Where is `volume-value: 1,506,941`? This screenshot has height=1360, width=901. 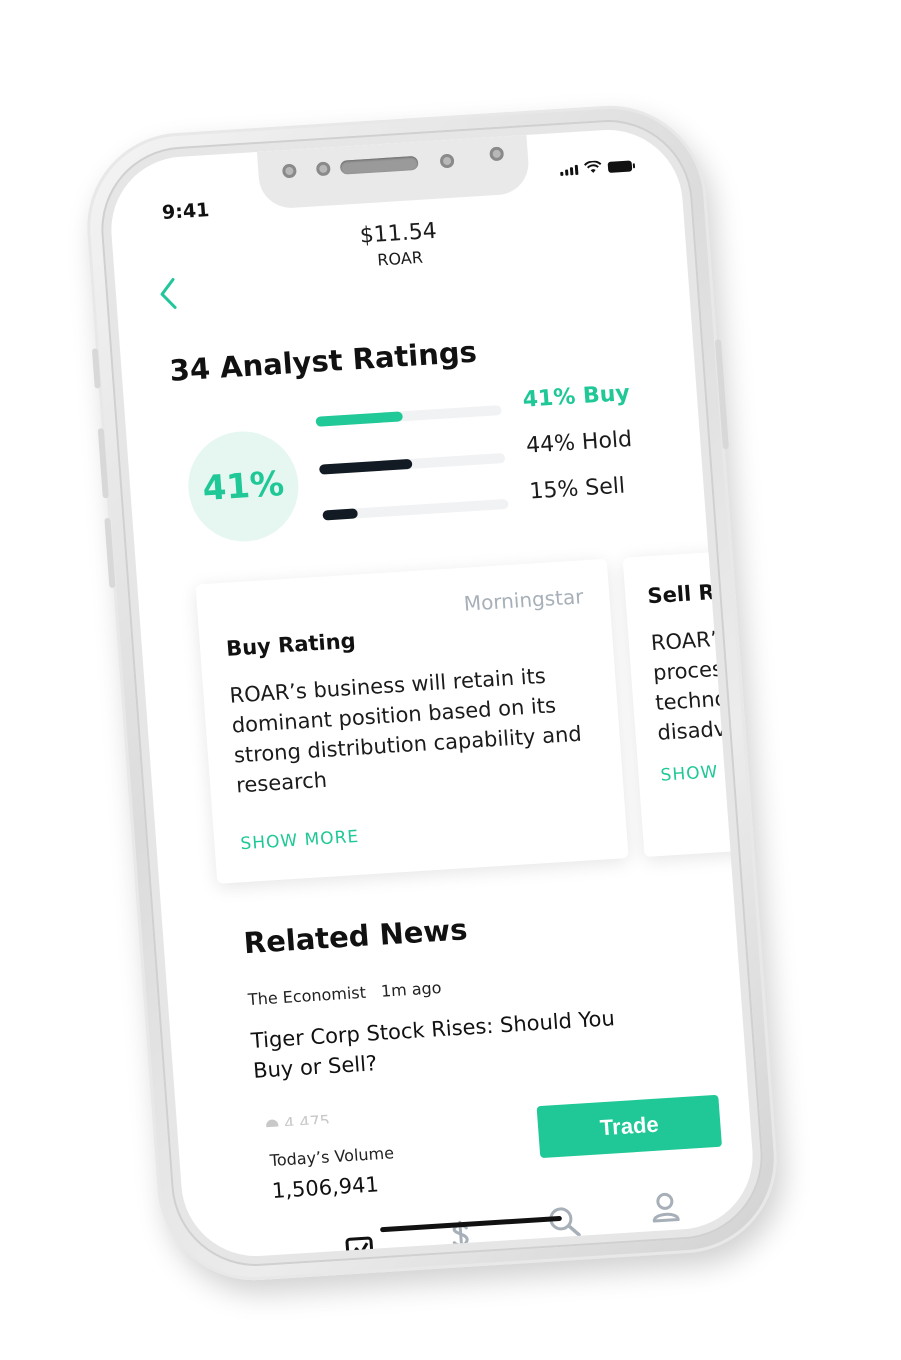
volume-value: 1,506,941 is located at coordinates (325, 1187).